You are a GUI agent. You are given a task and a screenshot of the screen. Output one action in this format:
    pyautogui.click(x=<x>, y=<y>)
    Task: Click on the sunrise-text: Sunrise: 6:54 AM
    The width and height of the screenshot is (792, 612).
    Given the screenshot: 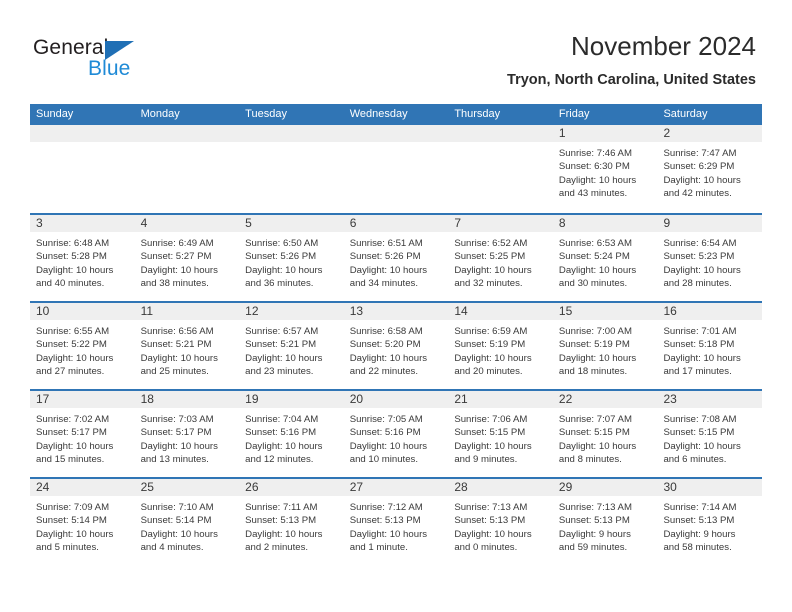 What is the action you would take?
    pyautogui.click(x=700, y=243)
    